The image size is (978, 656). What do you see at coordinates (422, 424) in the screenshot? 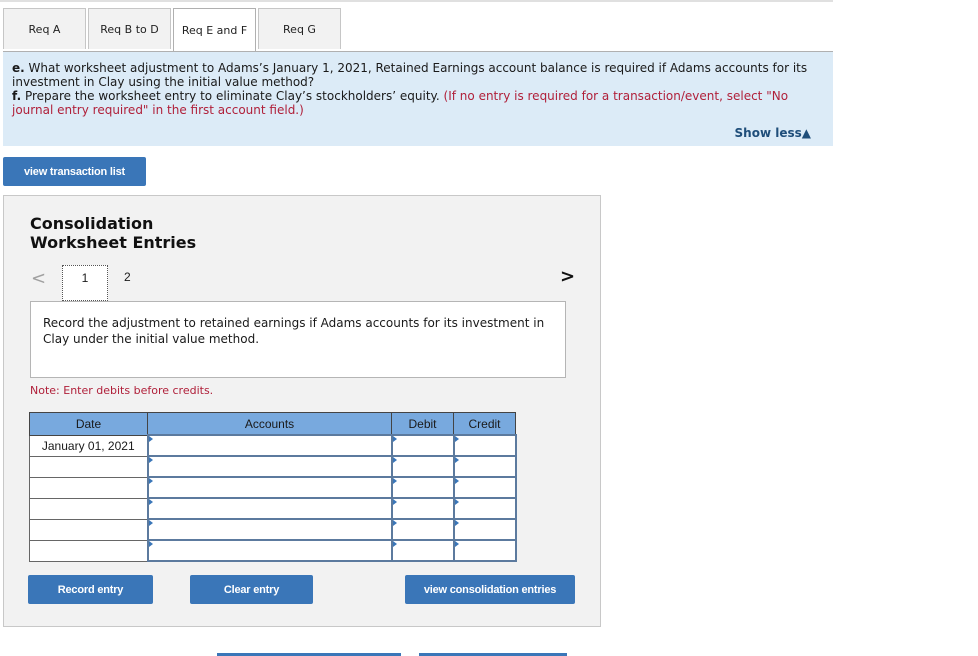
I see `header-debit: Debit` at bounding box center [422, 424].